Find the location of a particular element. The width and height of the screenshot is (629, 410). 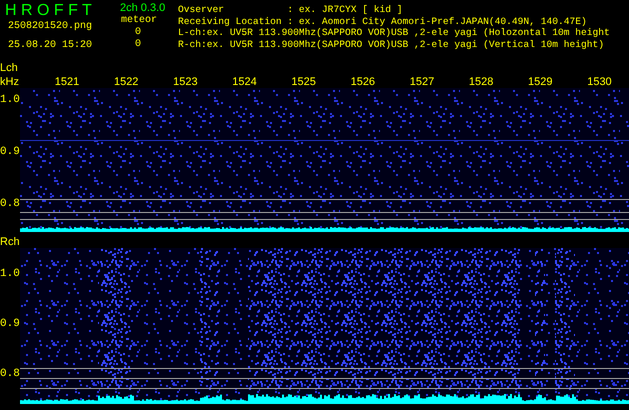

frequency-label: 1525 is located at coordinates (303, 82).